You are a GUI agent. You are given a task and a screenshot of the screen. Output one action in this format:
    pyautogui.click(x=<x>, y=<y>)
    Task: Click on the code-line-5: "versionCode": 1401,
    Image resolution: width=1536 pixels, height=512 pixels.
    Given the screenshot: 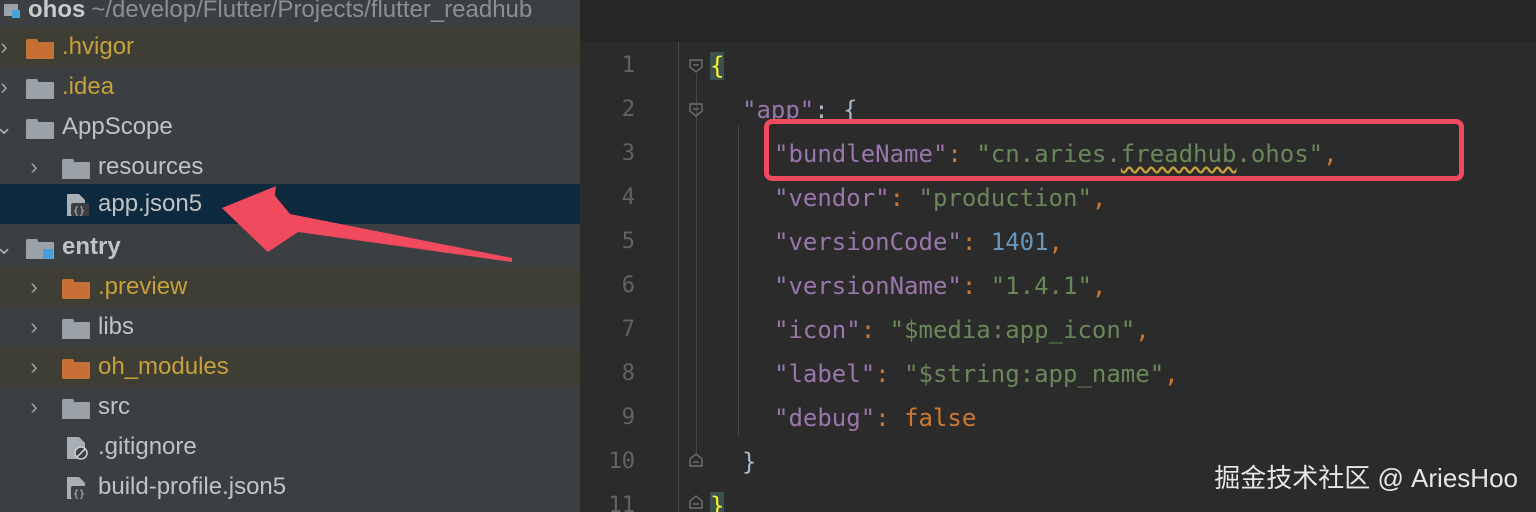 What is the action you would take?
    pyautogui.click(x=918, y=242)
    